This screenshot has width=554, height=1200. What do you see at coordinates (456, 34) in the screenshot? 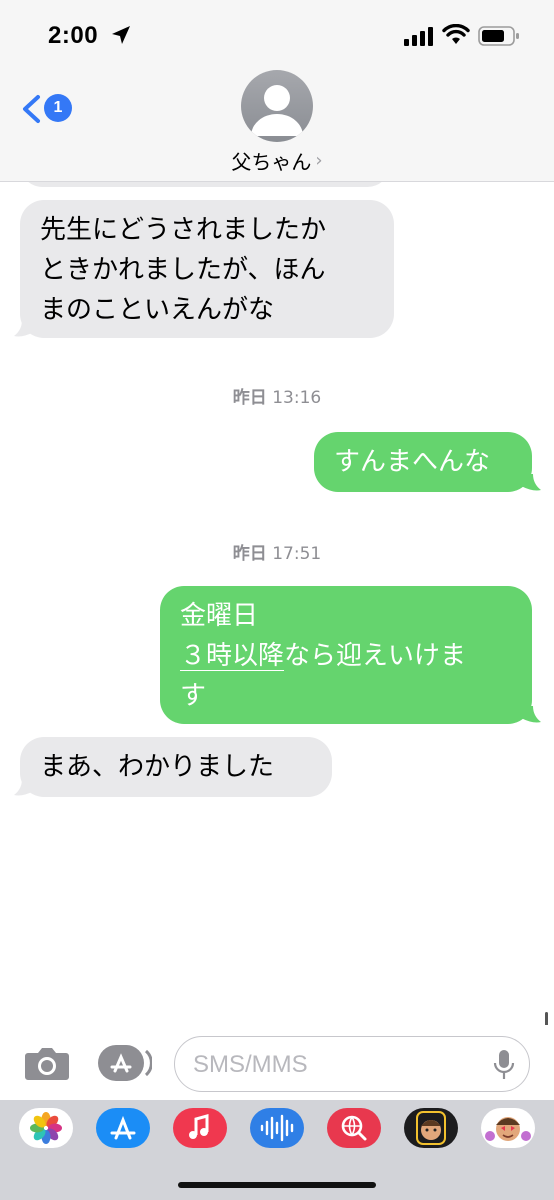
I see `wifi-icon` at bounding box center [456, 34].